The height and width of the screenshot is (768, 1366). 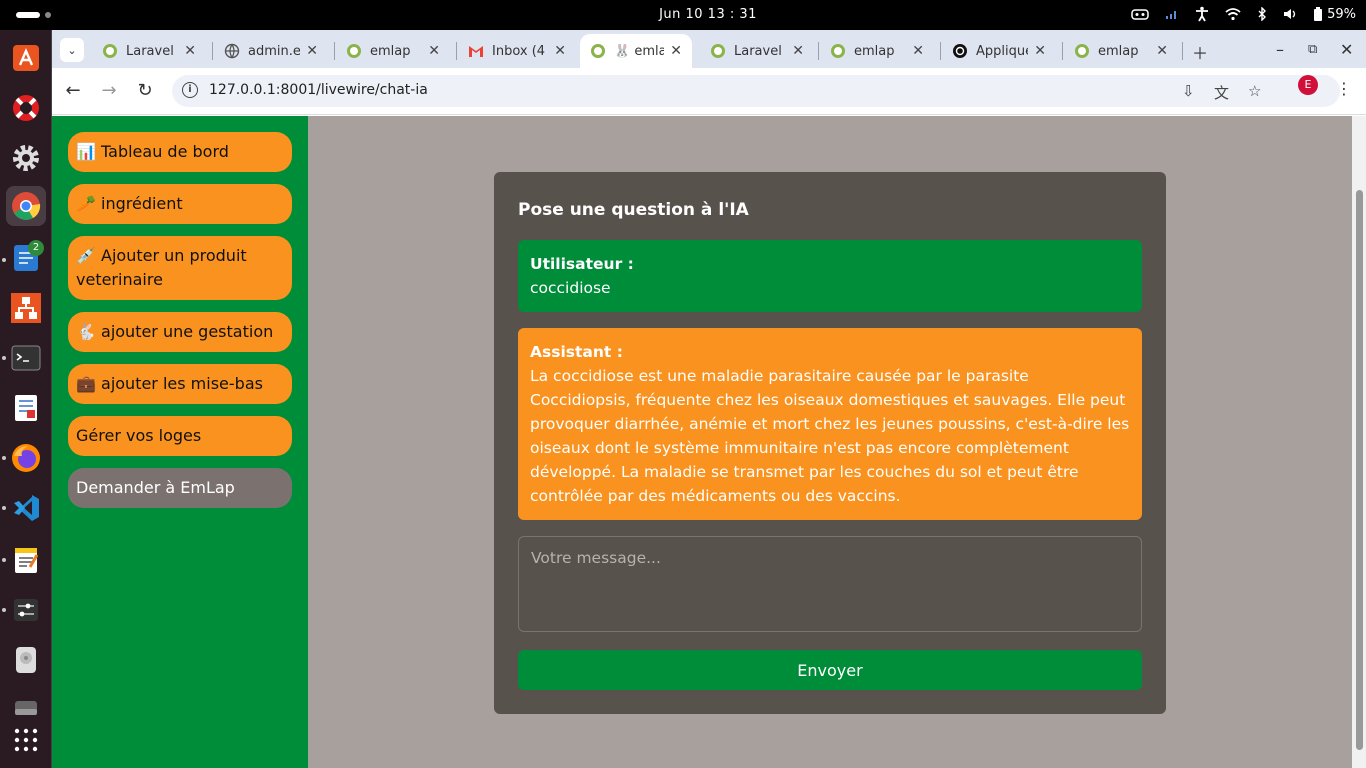 I want to click on tab-title: Inbox (4, so click(x=519, y=51).